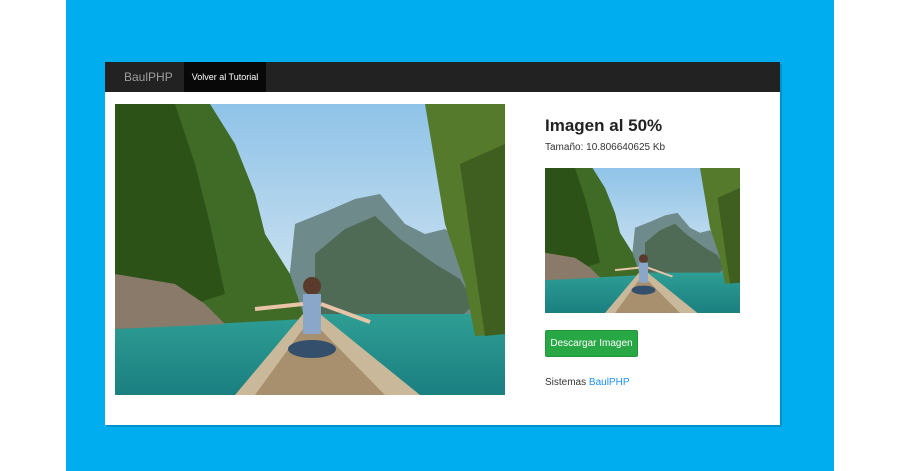 Image resolution: width=900 pixels, height=471 pixels. I want to click on footer-baulphp-link: BaulPHP, so click(609, 382).